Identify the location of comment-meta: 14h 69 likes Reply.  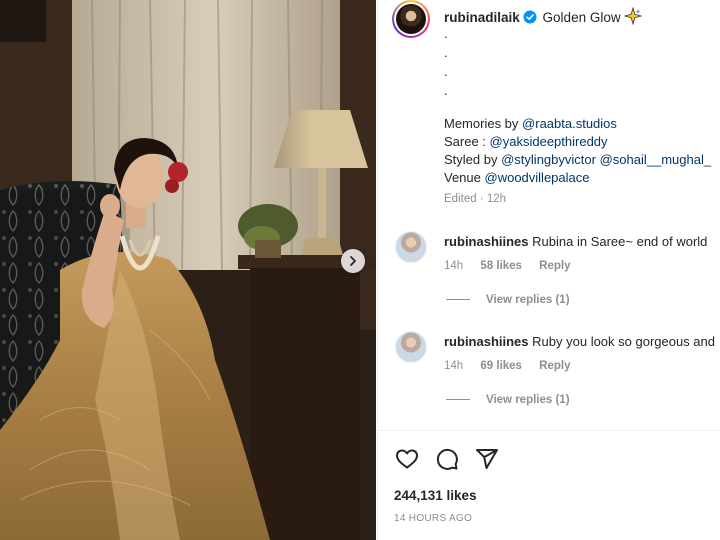
(514, 366).